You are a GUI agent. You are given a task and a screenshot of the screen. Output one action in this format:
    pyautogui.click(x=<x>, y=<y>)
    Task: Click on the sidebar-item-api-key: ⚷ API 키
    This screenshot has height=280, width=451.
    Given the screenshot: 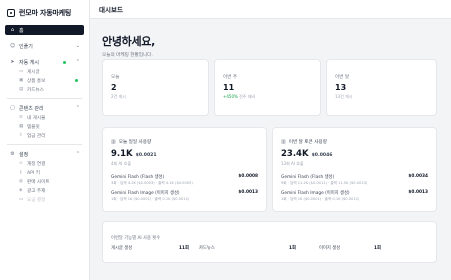 What is the action you would take?
    pyautogui.click(x=44, y=172)
    